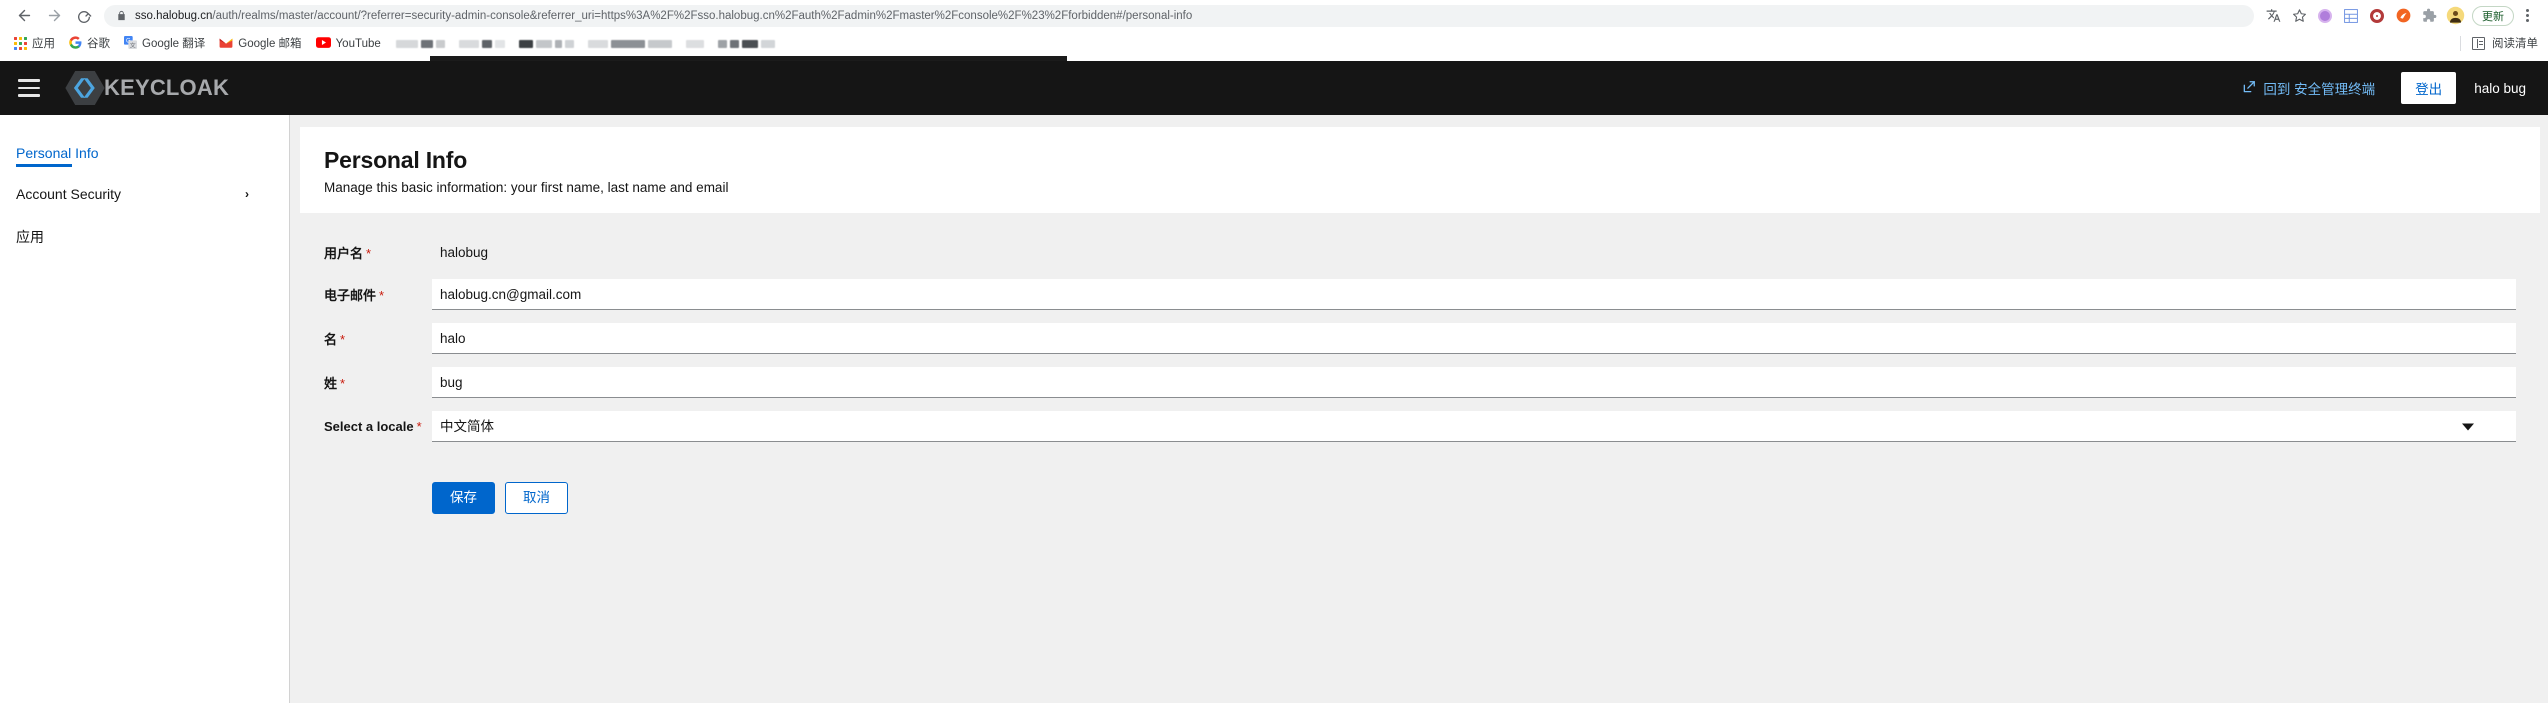  What do you see at coordinates (323, 43) in the screenshot?
I see `youtube-icon` at bounding box center [323, 43].